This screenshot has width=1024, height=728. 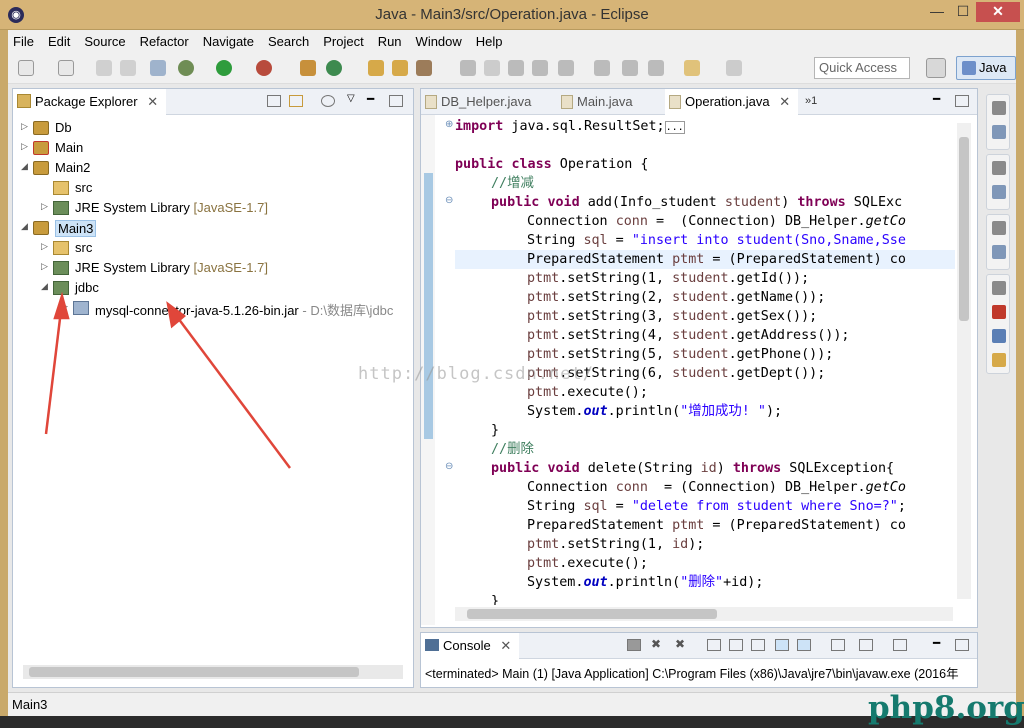 I want to click on word-wrap-icon, so click(x=758, y=645).